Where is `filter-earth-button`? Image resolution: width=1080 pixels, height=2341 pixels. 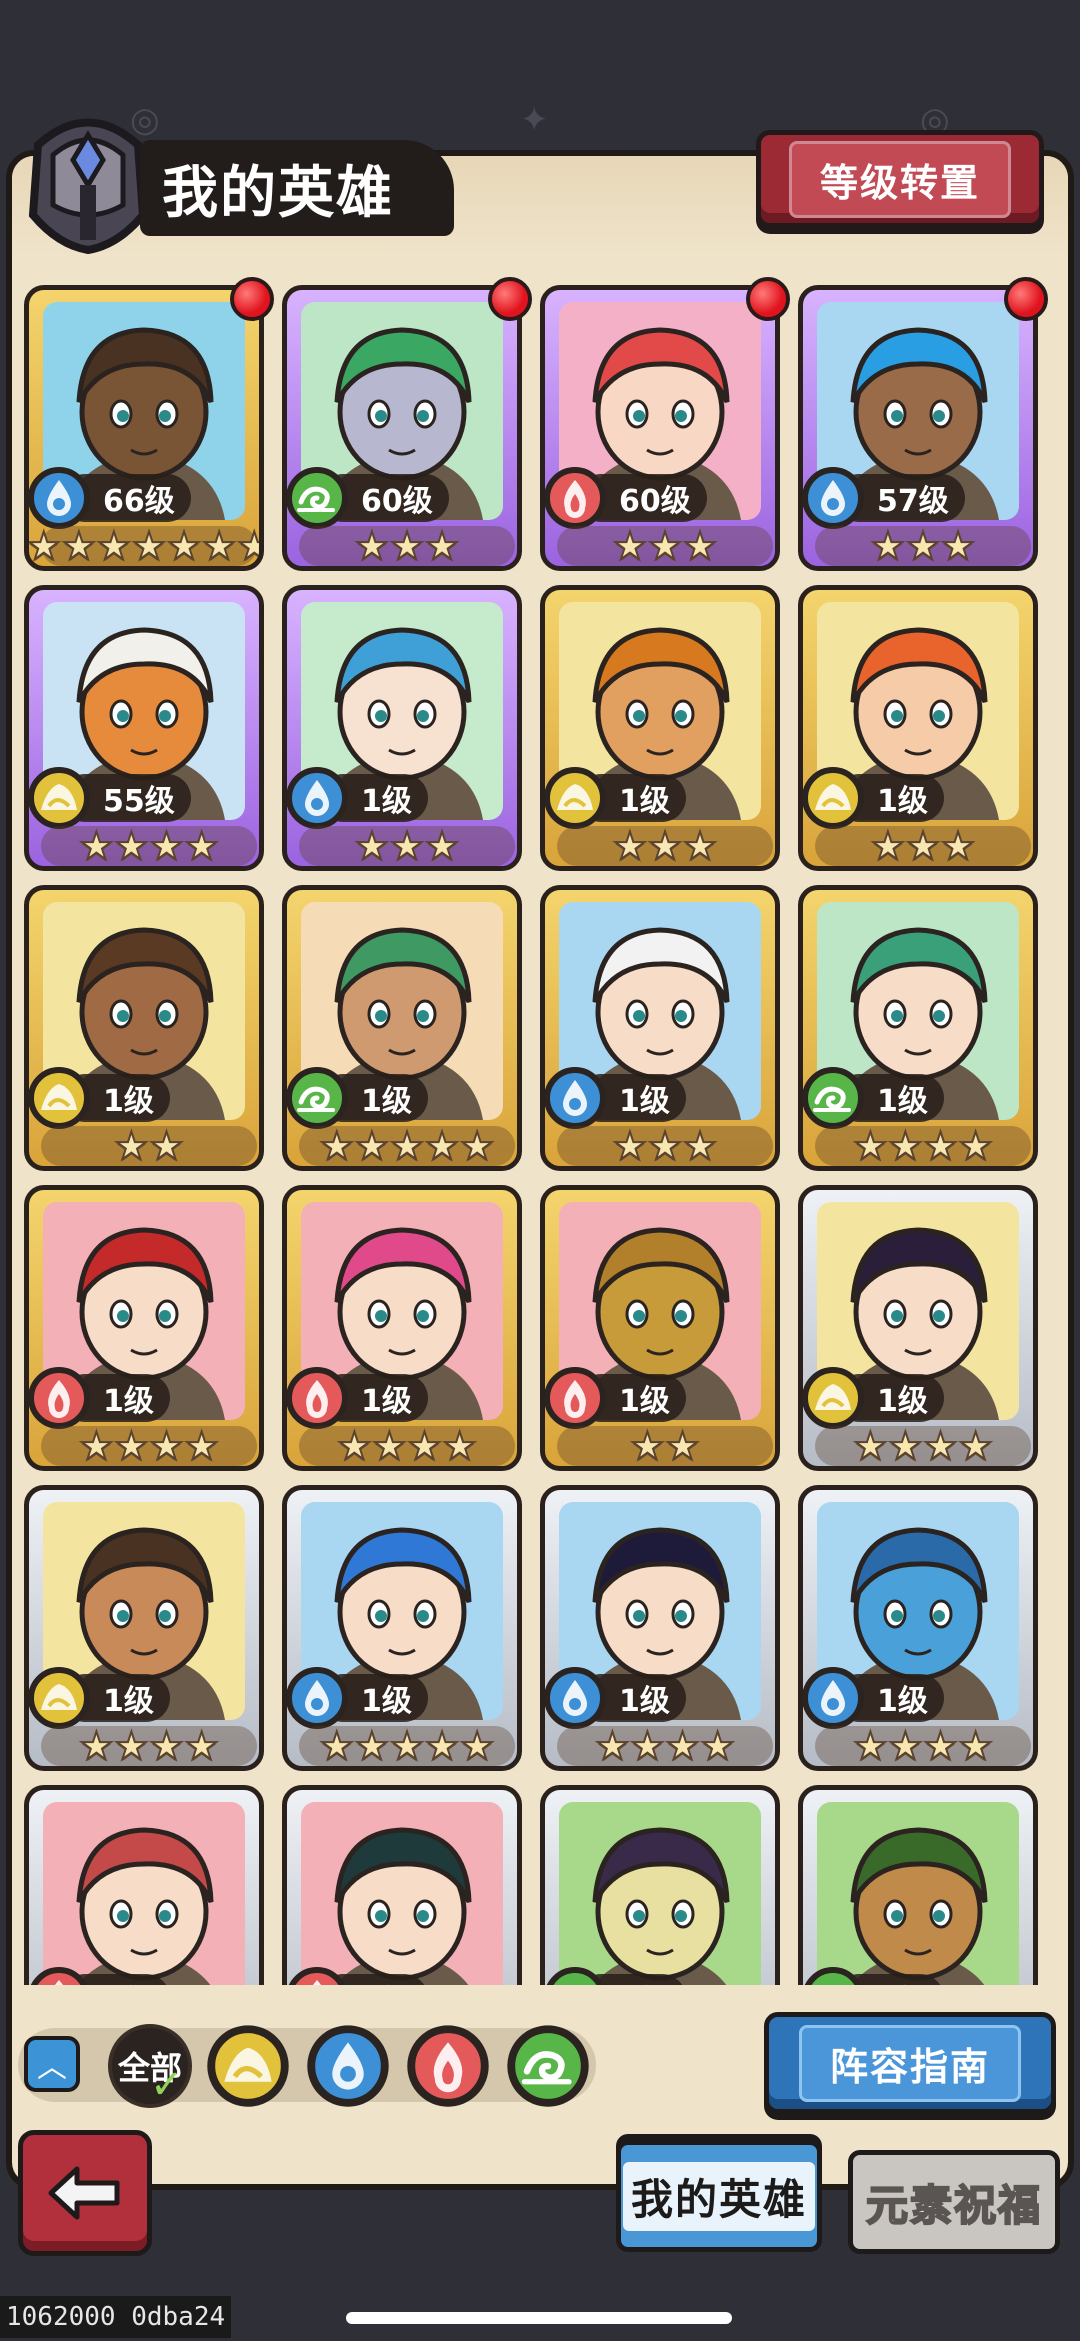
filter-earth-button is located at coordinates (248, 2066).